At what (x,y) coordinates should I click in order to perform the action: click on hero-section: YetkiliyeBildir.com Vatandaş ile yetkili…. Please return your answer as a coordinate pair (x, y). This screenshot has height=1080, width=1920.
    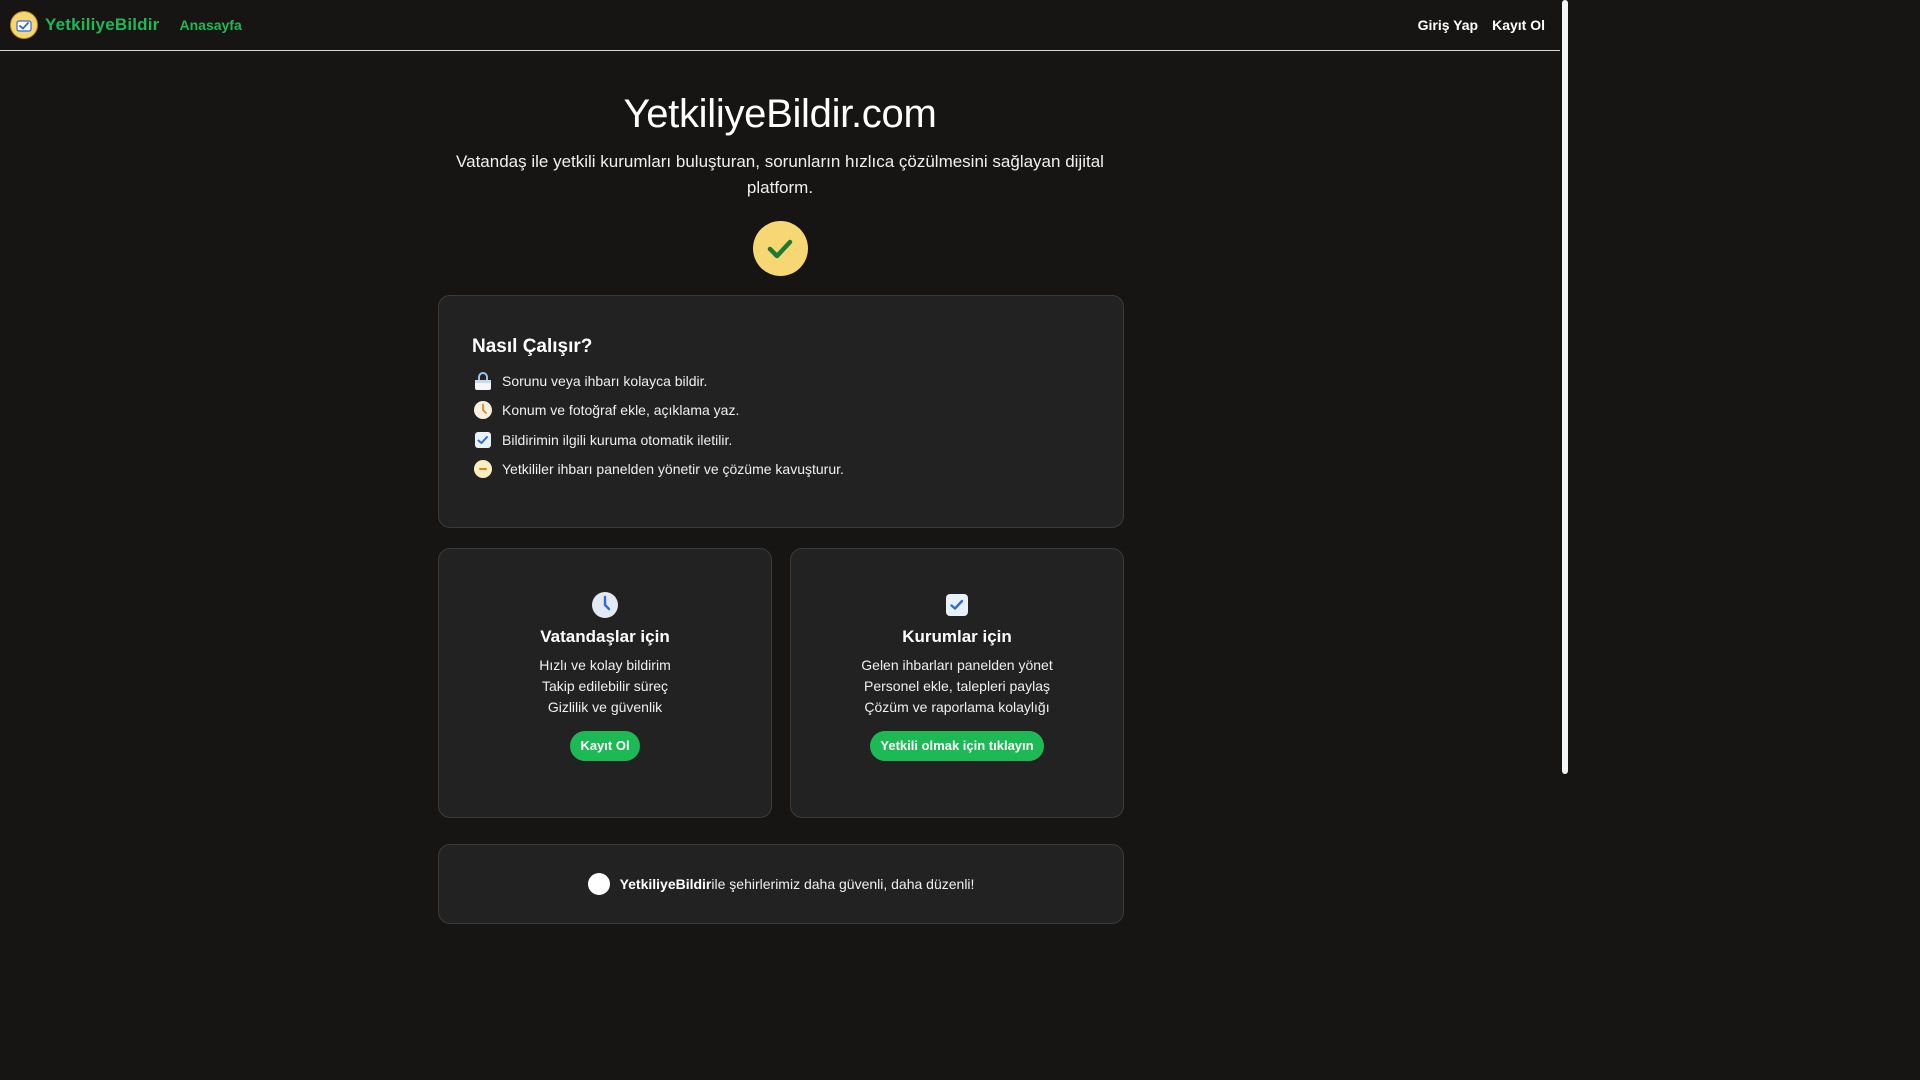
    Looking at the image, I should click on (780, 184).